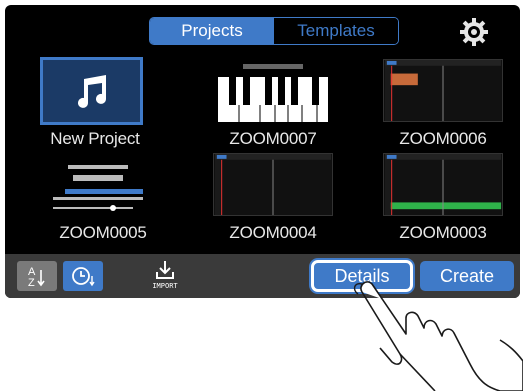 The image size is (523, 391). I want to click on import-icon, so click(165, 270).